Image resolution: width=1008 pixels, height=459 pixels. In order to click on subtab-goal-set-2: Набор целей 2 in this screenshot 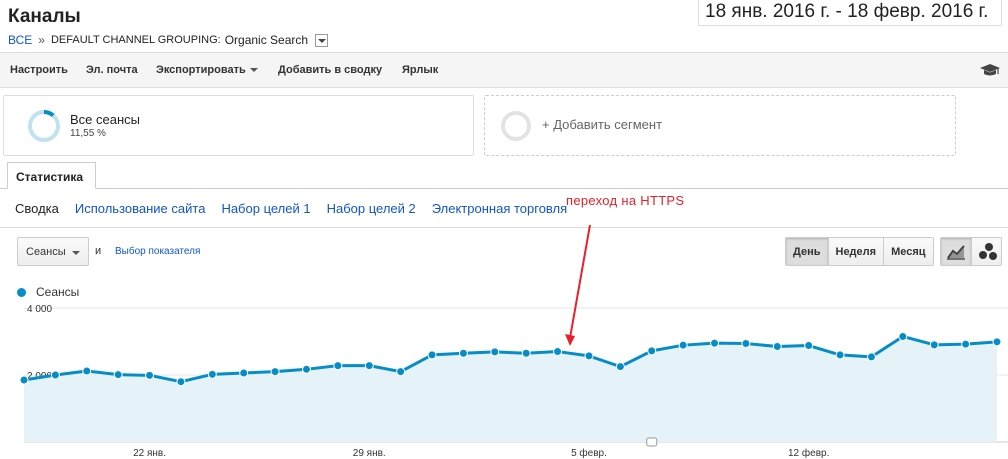, I will do `click(371, 208)`.